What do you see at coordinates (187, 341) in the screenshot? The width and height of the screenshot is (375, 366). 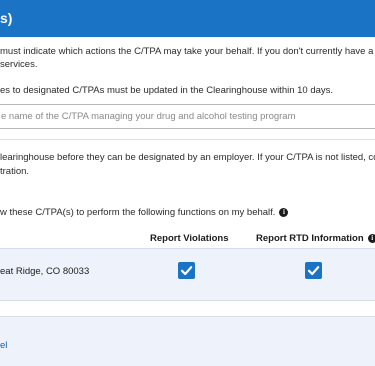 I see `footer-area` at bounding box center [187, 341].